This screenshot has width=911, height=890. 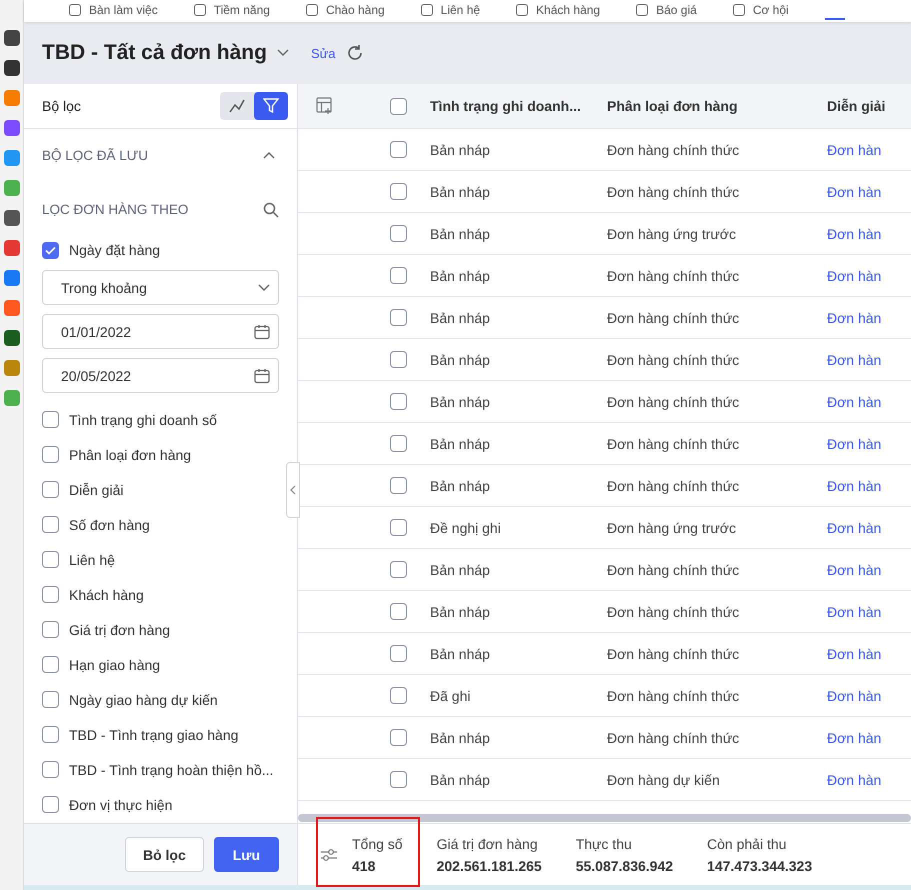 What do you see at coordinates (325, 106) in the screenshot?
I see `column-settings-icon` at bounding box center [325, 106].